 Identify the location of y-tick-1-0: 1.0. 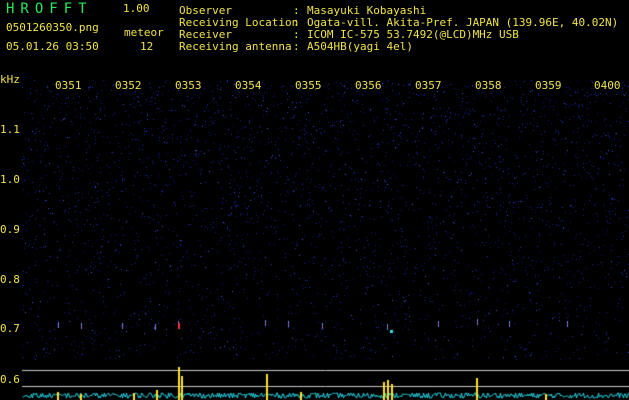
(10, 179).